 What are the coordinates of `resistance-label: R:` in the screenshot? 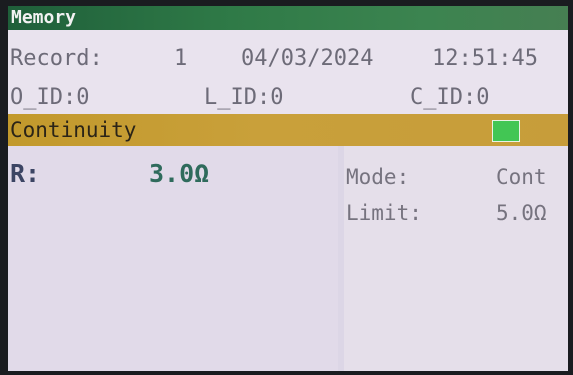 It's located at (25, 173).